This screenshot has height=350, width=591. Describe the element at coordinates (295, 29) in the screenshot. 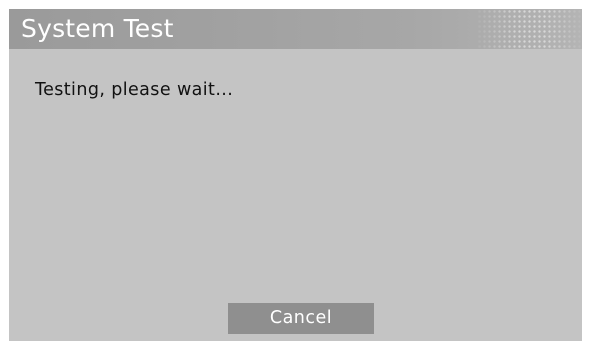

I see `title-bar: System Test` at that location.